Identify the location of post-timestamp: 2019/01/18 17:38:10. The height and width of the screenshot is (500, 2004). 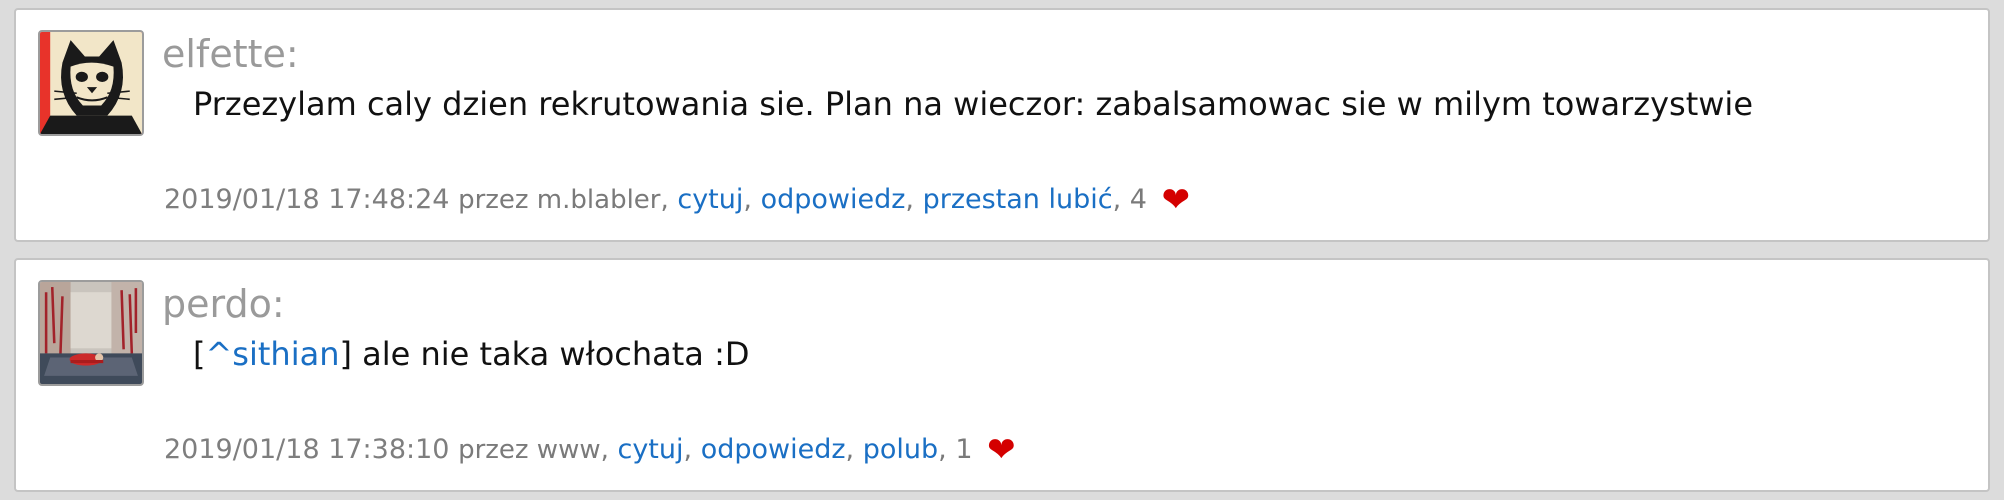
(306, 449).